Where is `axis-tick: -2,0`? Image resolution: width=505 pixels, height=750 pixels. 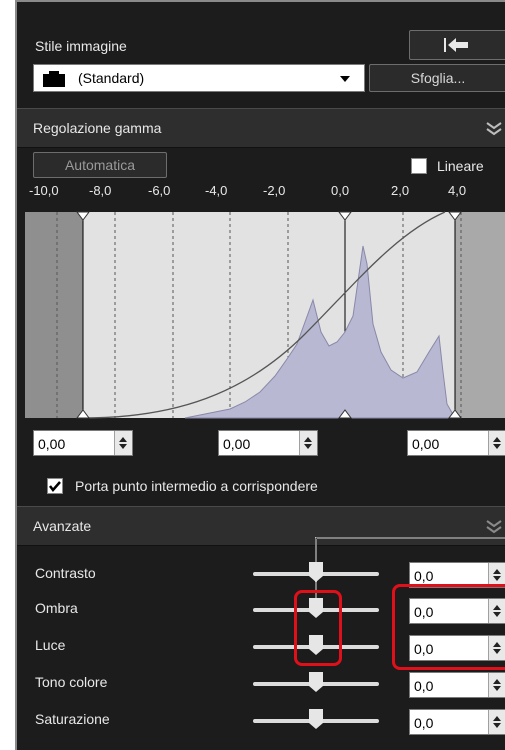 axis-tick: -2,0 is located at coordinates (274, 190).